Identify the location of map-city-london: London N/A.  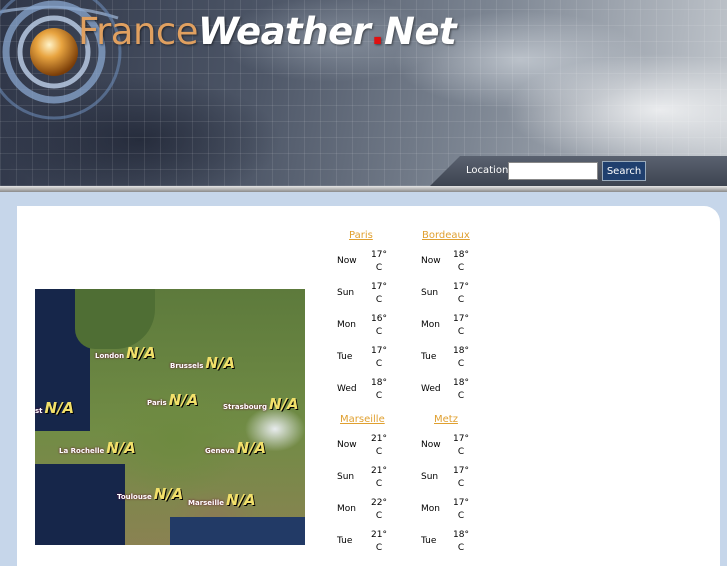
(125, 353).